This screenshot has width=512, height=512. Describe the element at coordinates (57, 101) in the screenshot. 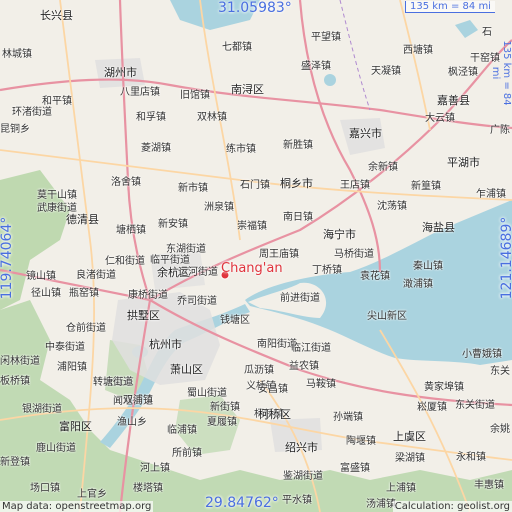

I see `place-label-heping: 和平镇` at that location.